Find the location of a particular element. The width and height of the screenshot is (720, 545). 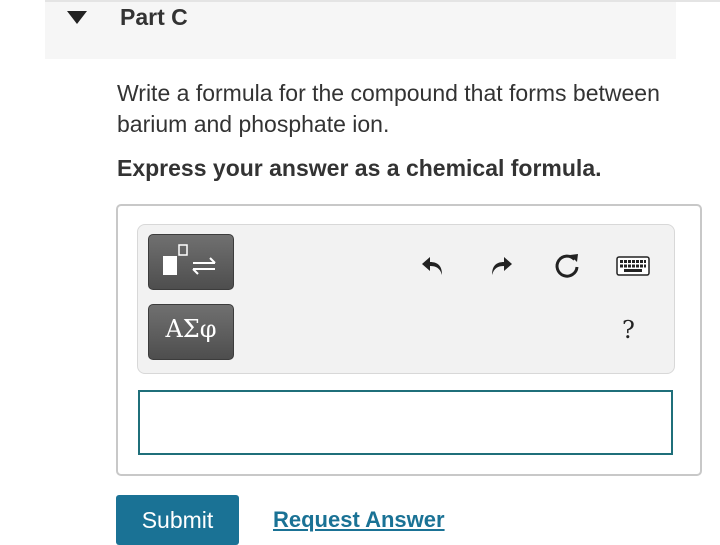

part-title: Part C is located at coordinates (154, 17).